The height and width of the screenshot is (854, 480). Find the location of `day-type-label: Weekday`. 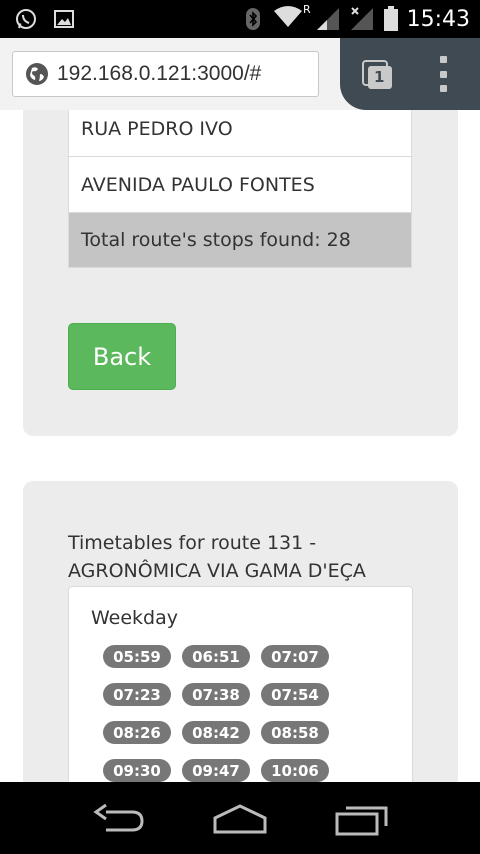

day-type-label: Weekday is located at coordinates (135, 618).